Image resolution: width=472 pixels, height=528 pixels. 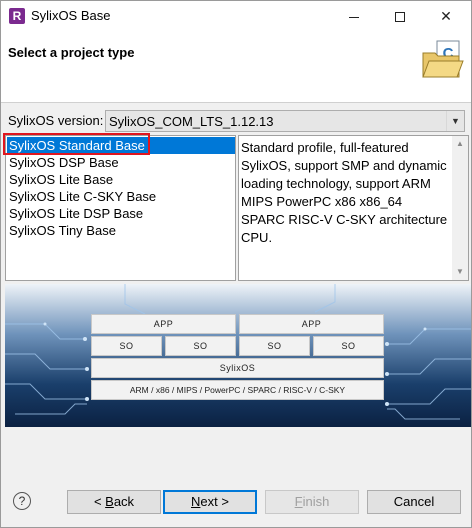 What do you see at coordinates (414, 502) in the screenshot?
I see `cancel-button: Cancel` at bounding box center [414, 502].